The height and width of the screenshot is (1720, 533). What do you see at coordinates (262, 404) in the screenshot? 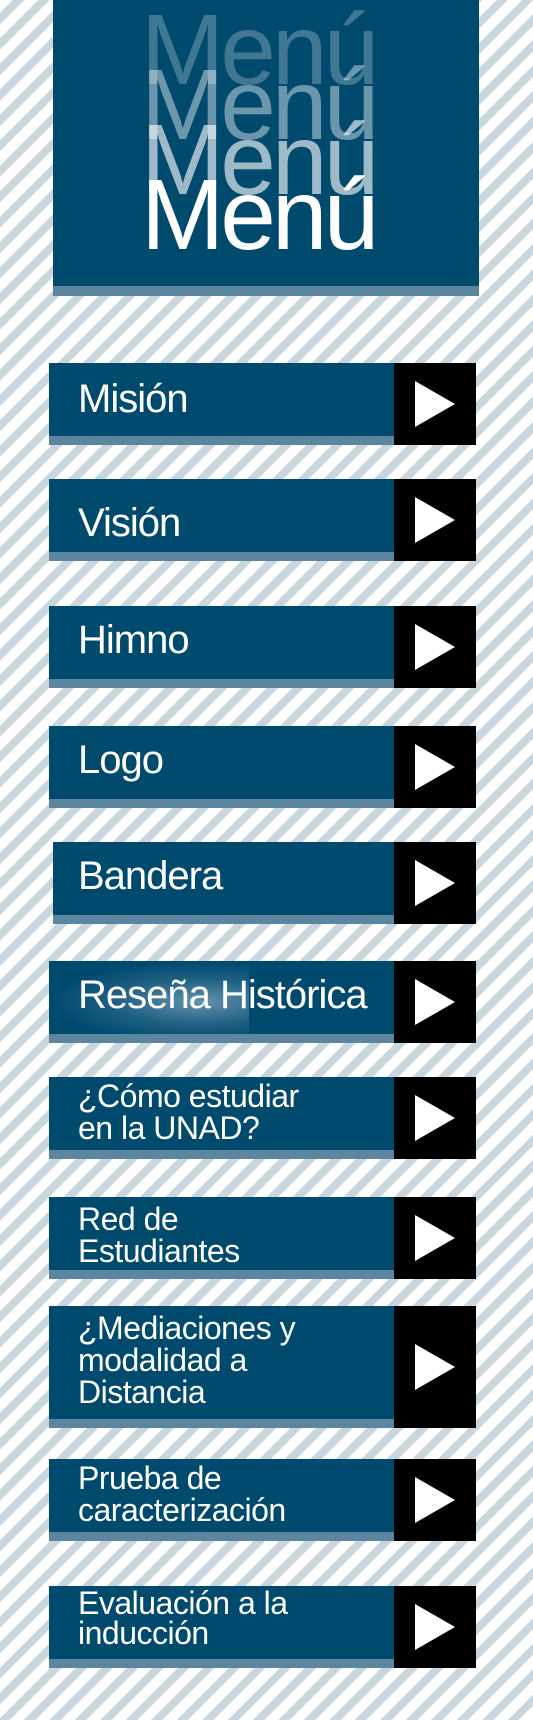
I see `menu-item-mision: Misión` at bounding box center [262, 404].